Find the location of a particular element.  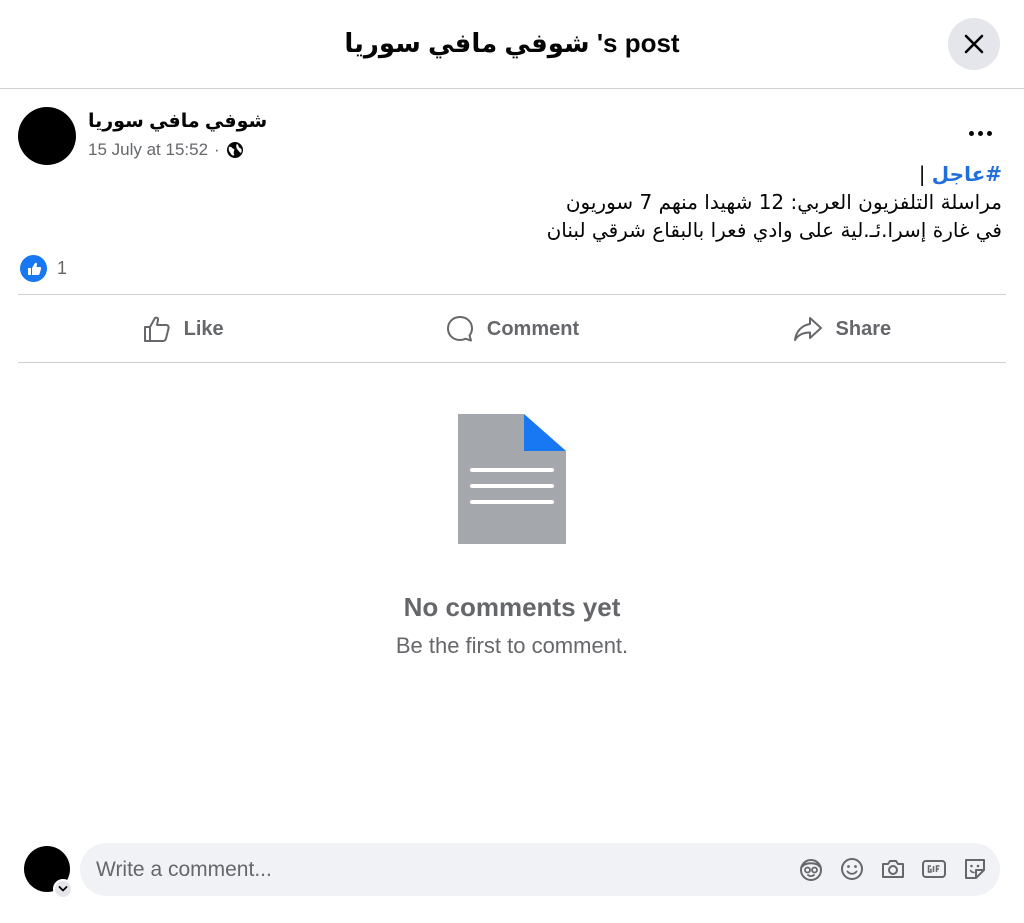

comment-input is located at coordinates (436, 869).